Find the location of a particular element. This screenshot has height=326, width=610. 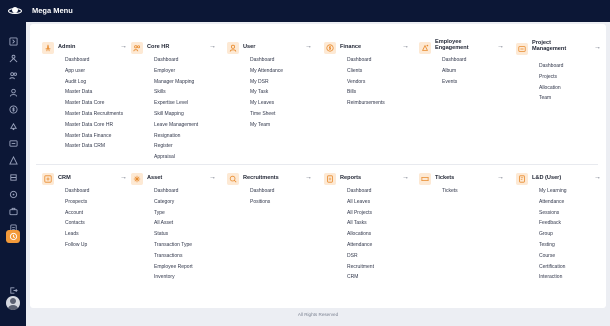

menu-item: Course is located at coordinates (553, 258).